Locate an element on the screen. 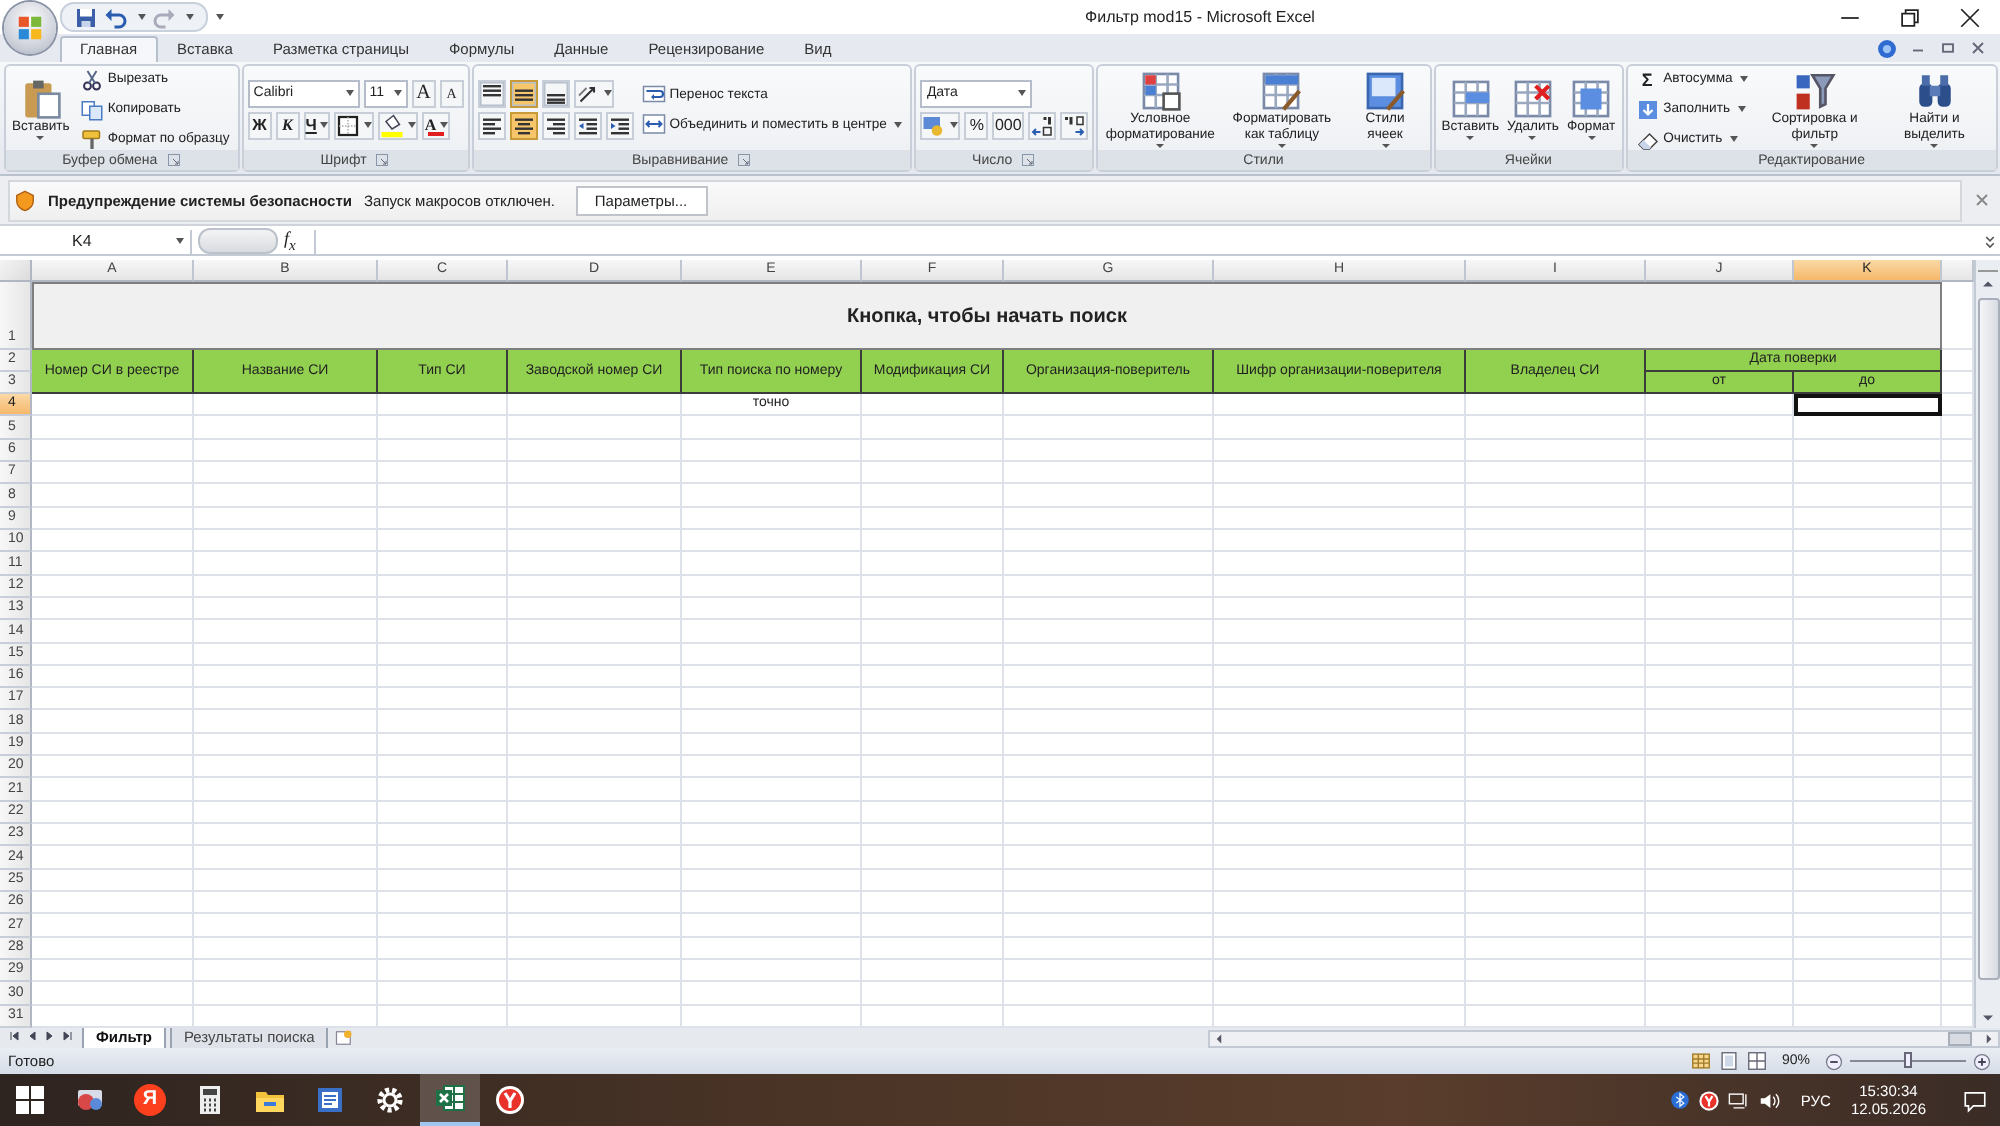 This screenshot has width=2000, height=1126. toolbar-button: A is located at coordinates (436, 125).